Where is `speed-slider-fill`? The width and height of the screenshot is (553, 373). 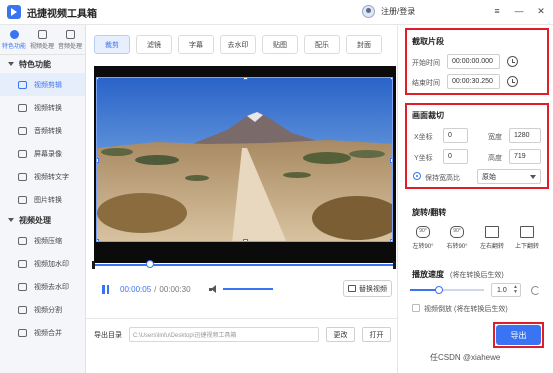 speed-slider-fill is located at coordinates (424, 290).